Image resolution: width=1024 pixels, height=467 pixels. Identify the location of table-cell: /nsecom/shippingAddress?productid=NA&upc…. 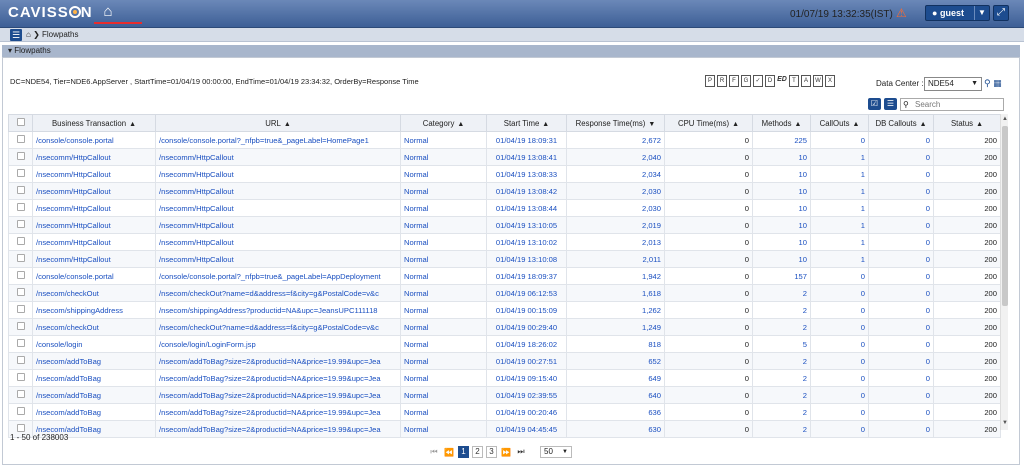
(278, 310).